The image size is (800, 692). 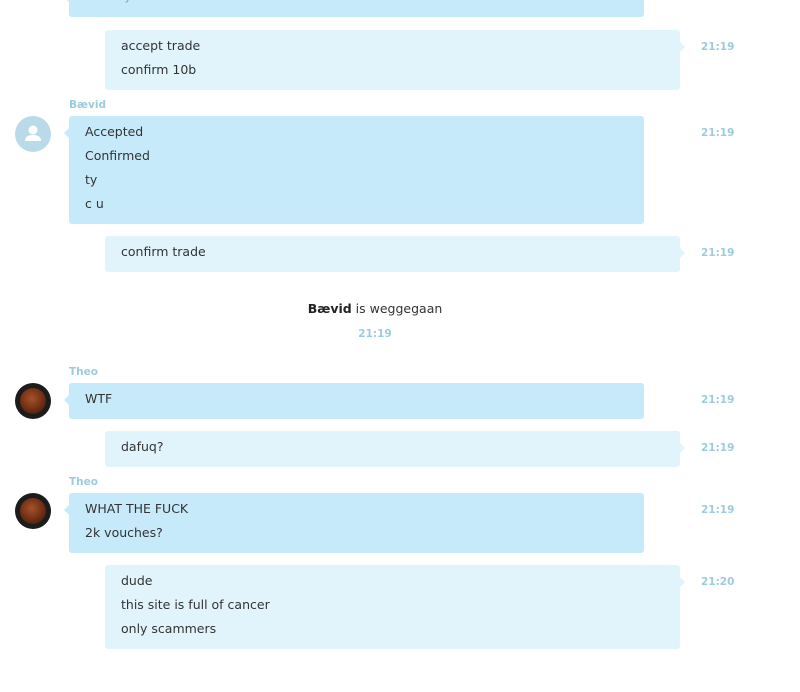 What do you see at coordinates (114, 131) in the screenshot?
I see `message-line: Accepted` at bounding box center [114, 131].